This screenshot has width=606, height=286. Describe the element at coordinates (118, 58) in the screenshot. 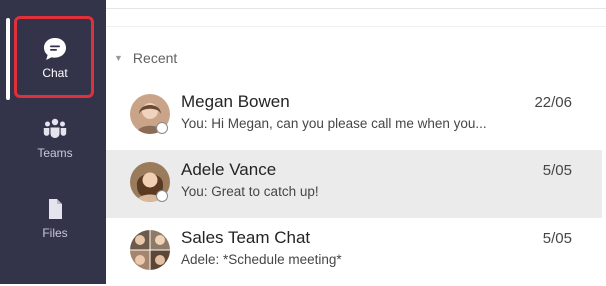

I see `chevron-down-icon: ▼` at that location.